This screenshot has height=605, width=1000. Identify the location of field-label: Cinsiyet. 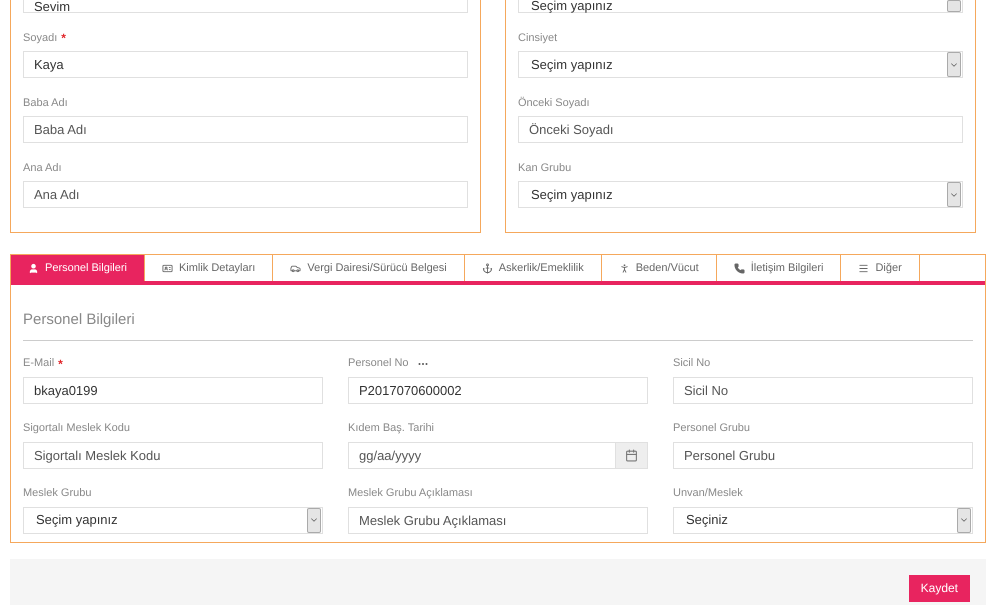
(538, 38).